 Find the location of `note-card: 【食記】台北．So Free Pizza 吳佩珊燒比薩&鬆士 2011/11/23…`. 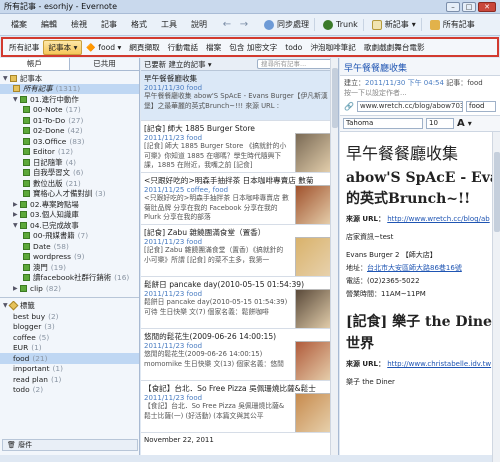

note-card: 【食記】台北．So Free Pizza 吳佩珊燒比薩&鬆士 2011/11/23… is located at coordinates (239, 407).